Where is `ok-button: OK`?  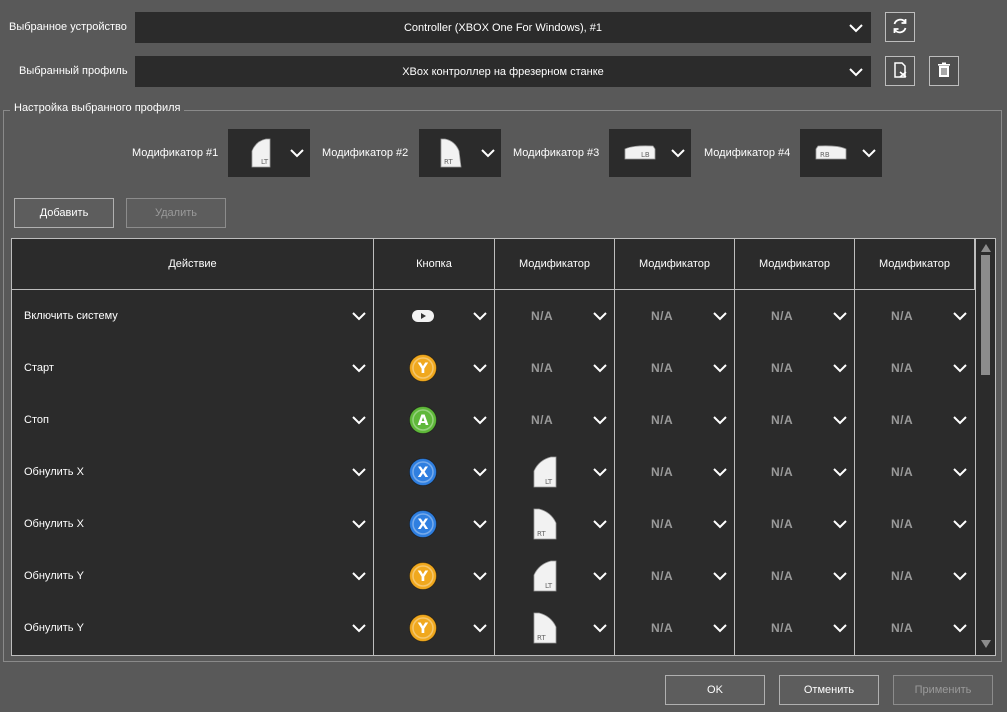 ok-button: OK is located at coordinates (715, 690).